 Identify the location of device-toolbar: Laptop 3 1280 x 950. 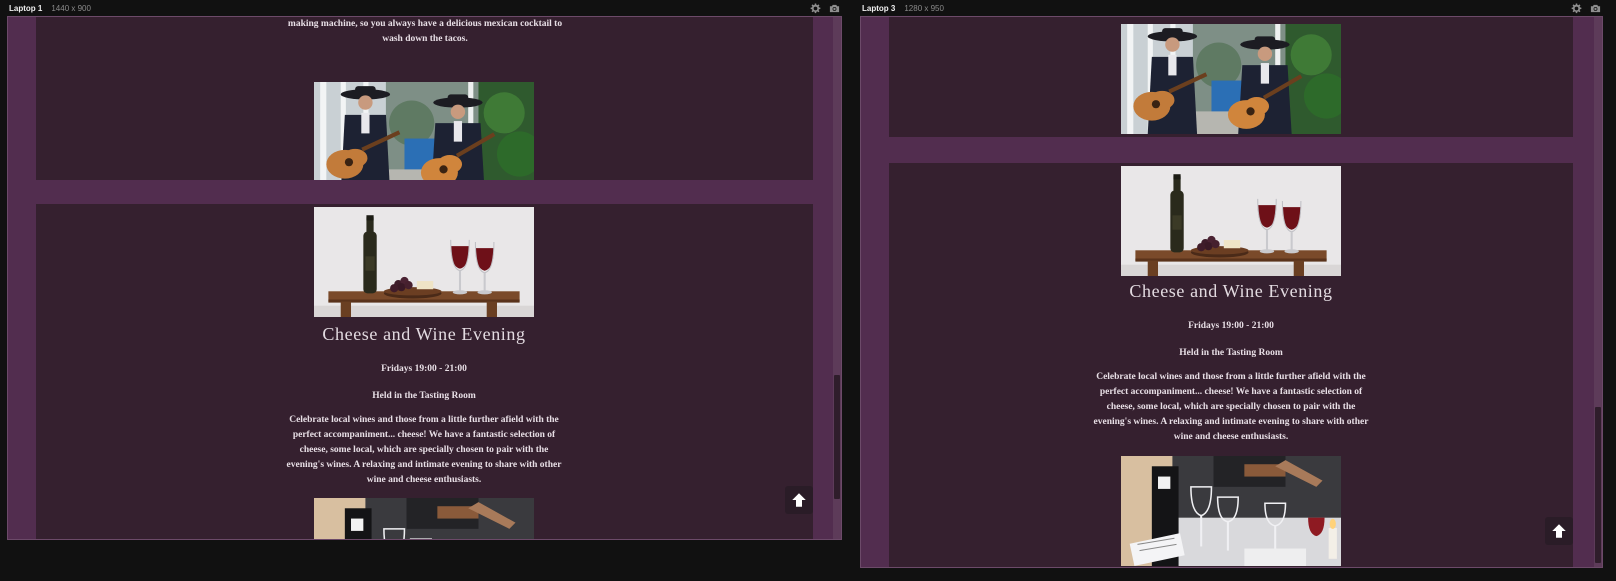
(903, 8).